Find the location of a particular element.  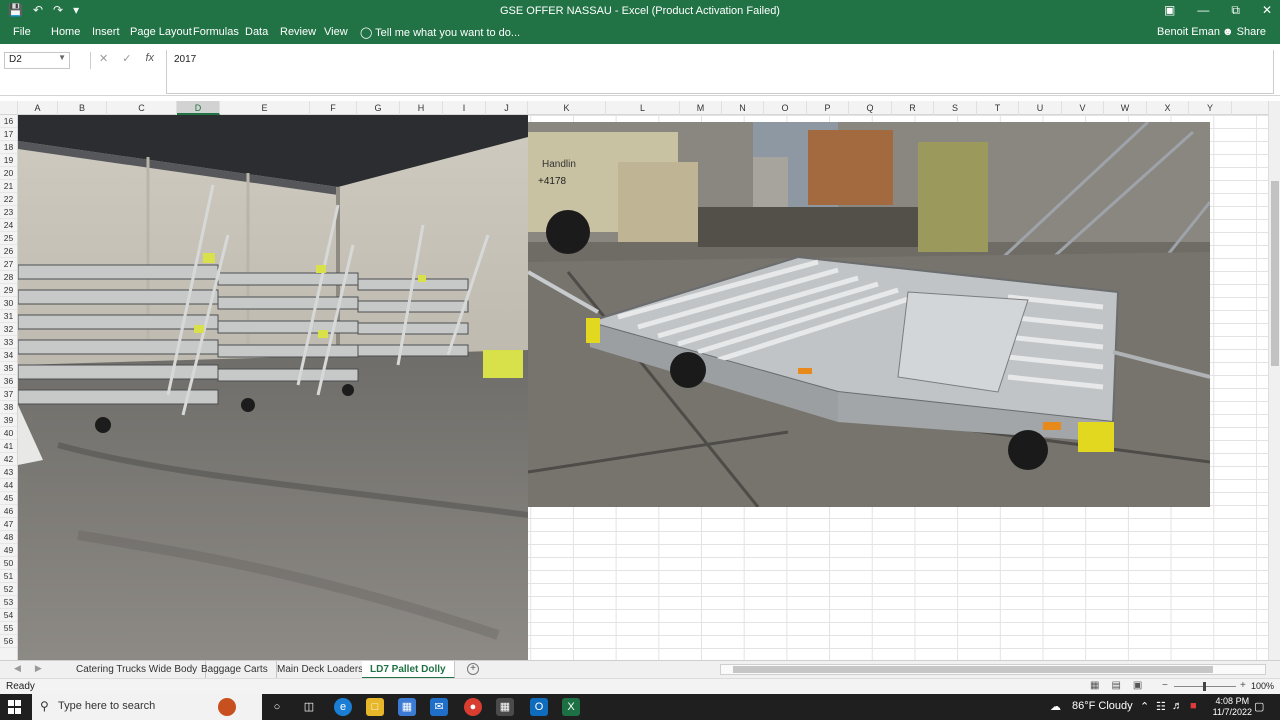

row-header-22: 22 is located at coordinates (8, 199).